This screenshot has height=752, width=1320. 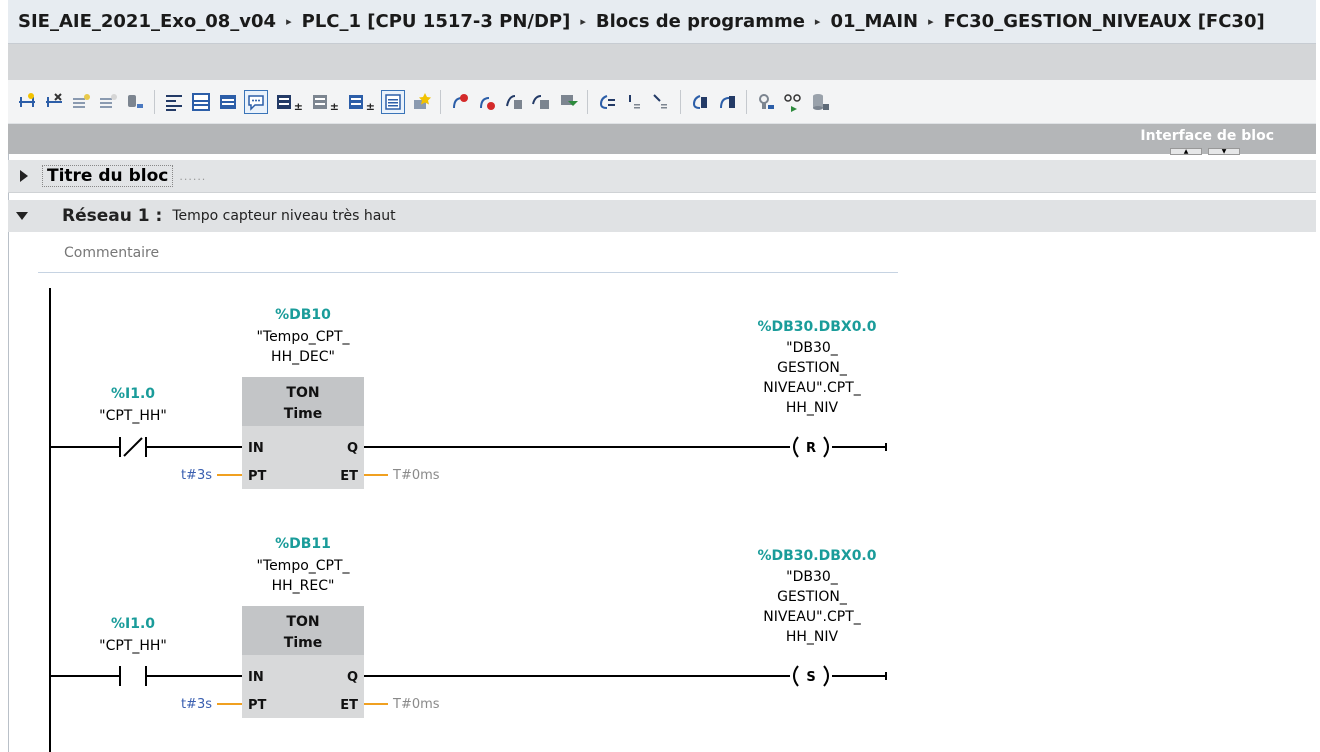 I want to click on coil-operation: R, so click(x=811, y=448).